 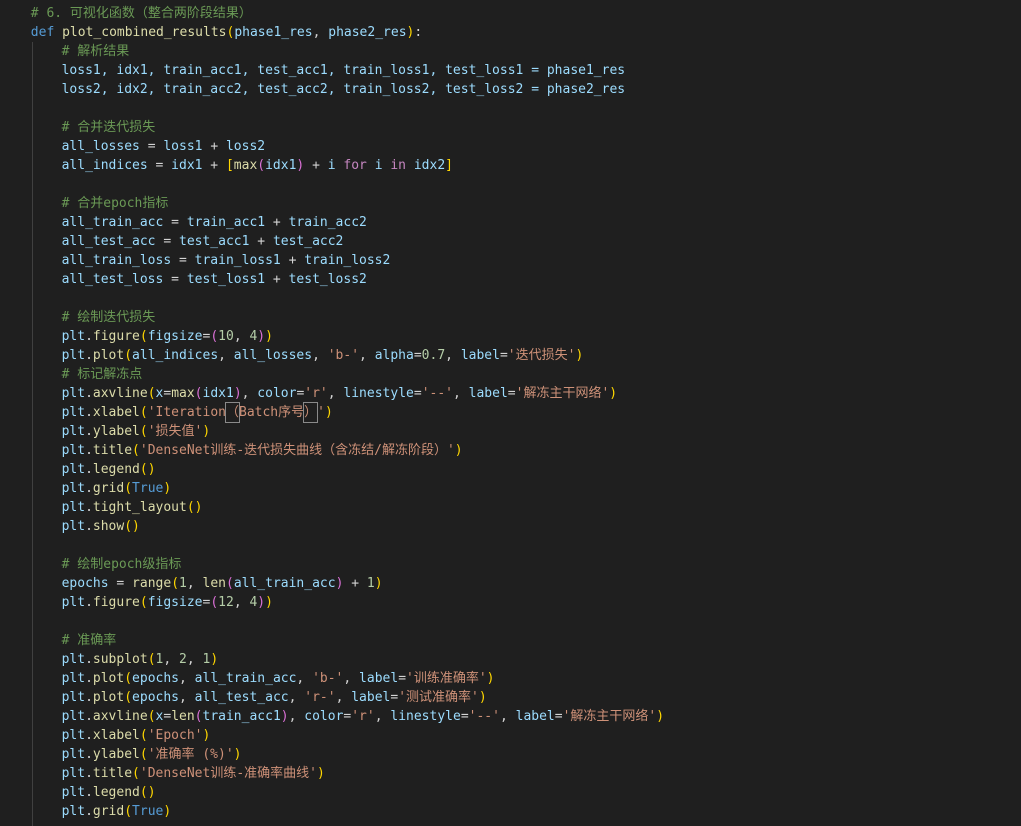 What do you see at coordinates (332, 564) in the screenshot?
I see `code-line: # 绘制epoch级指标` at bounding box center [332, 564].